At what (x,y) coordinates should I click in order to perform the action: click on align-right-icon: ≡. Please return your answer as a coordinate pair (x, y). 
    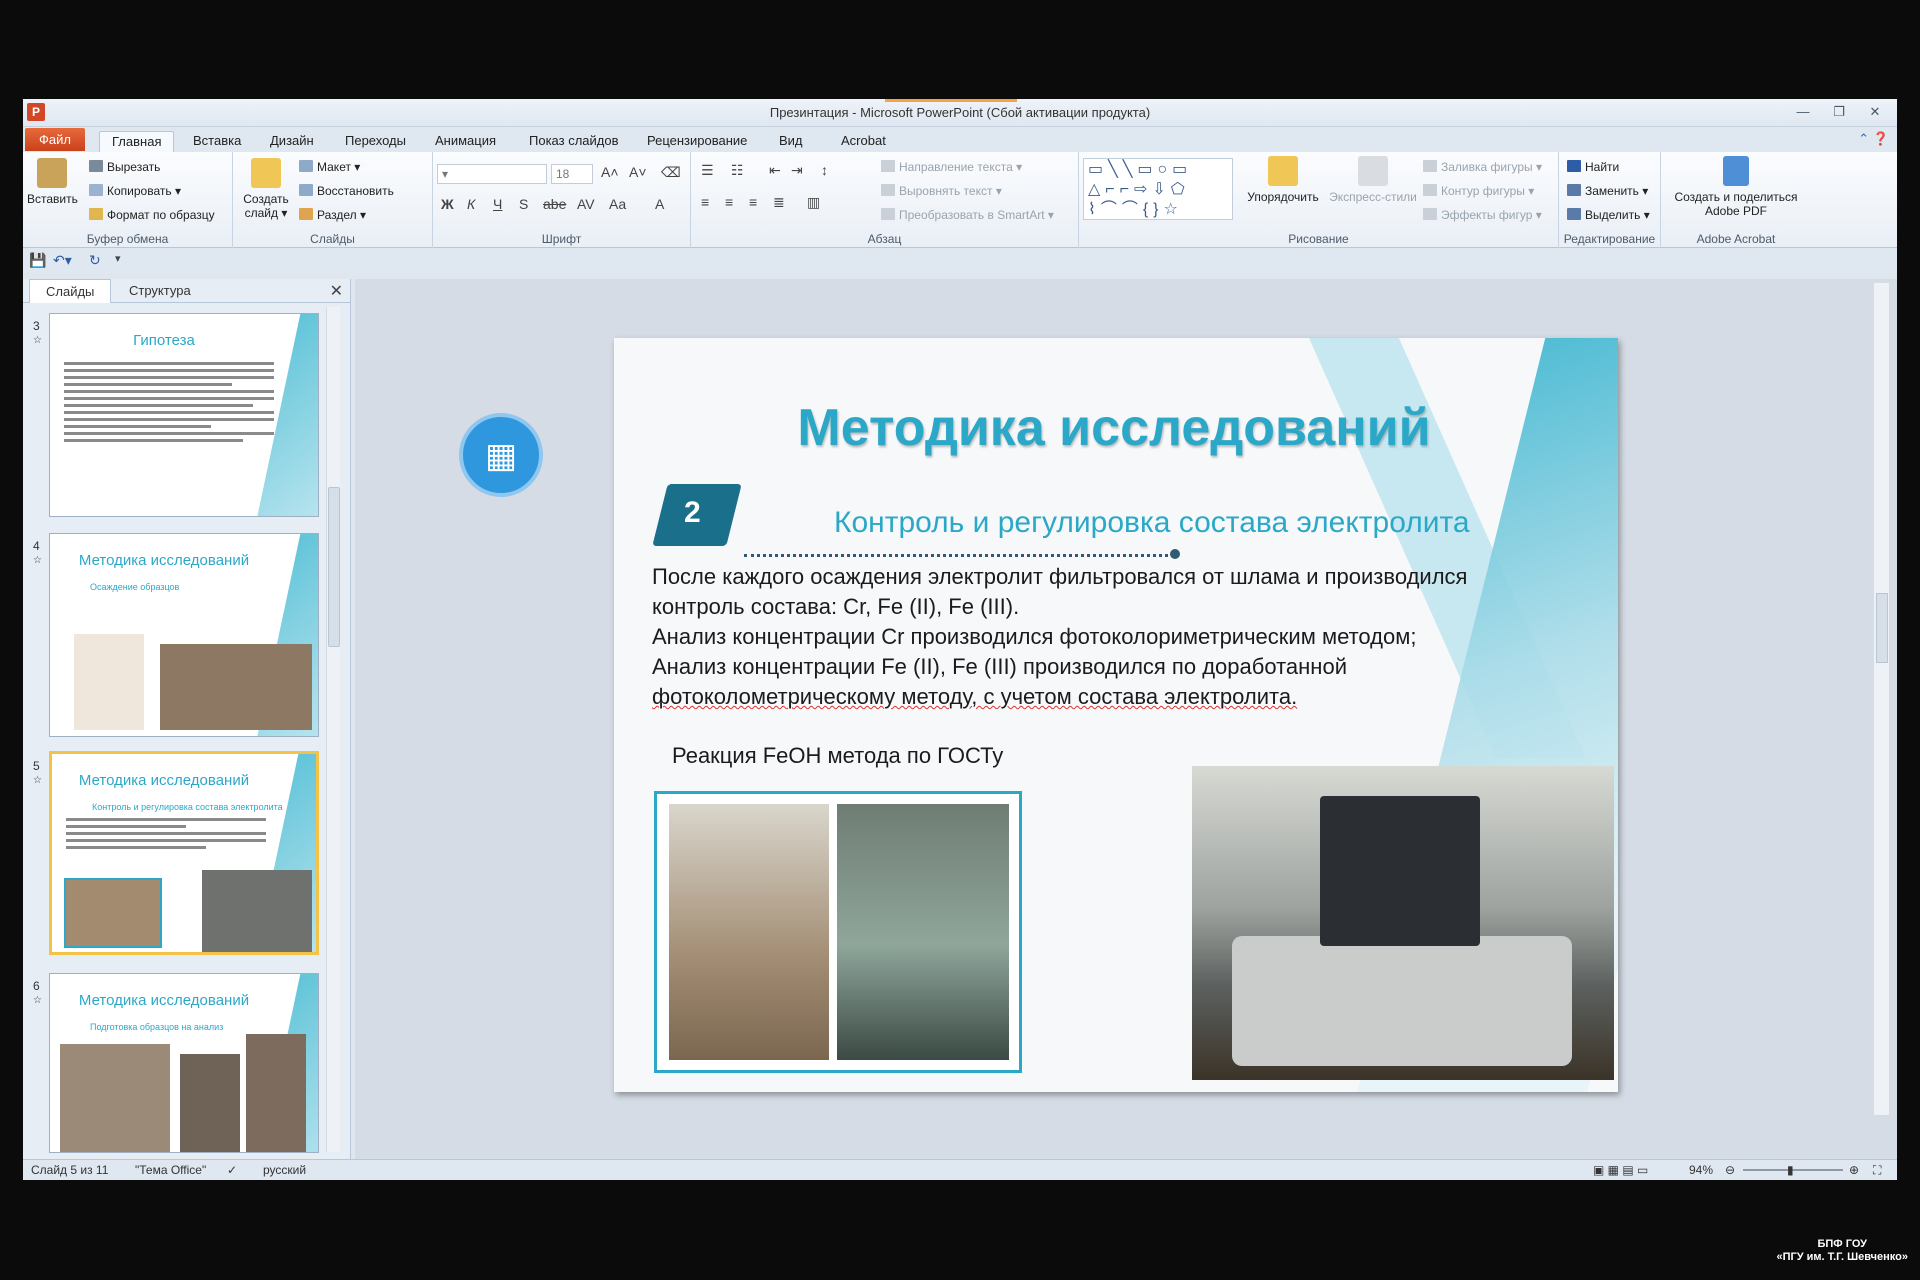
    Looking at the image, I should click on (753, 202).